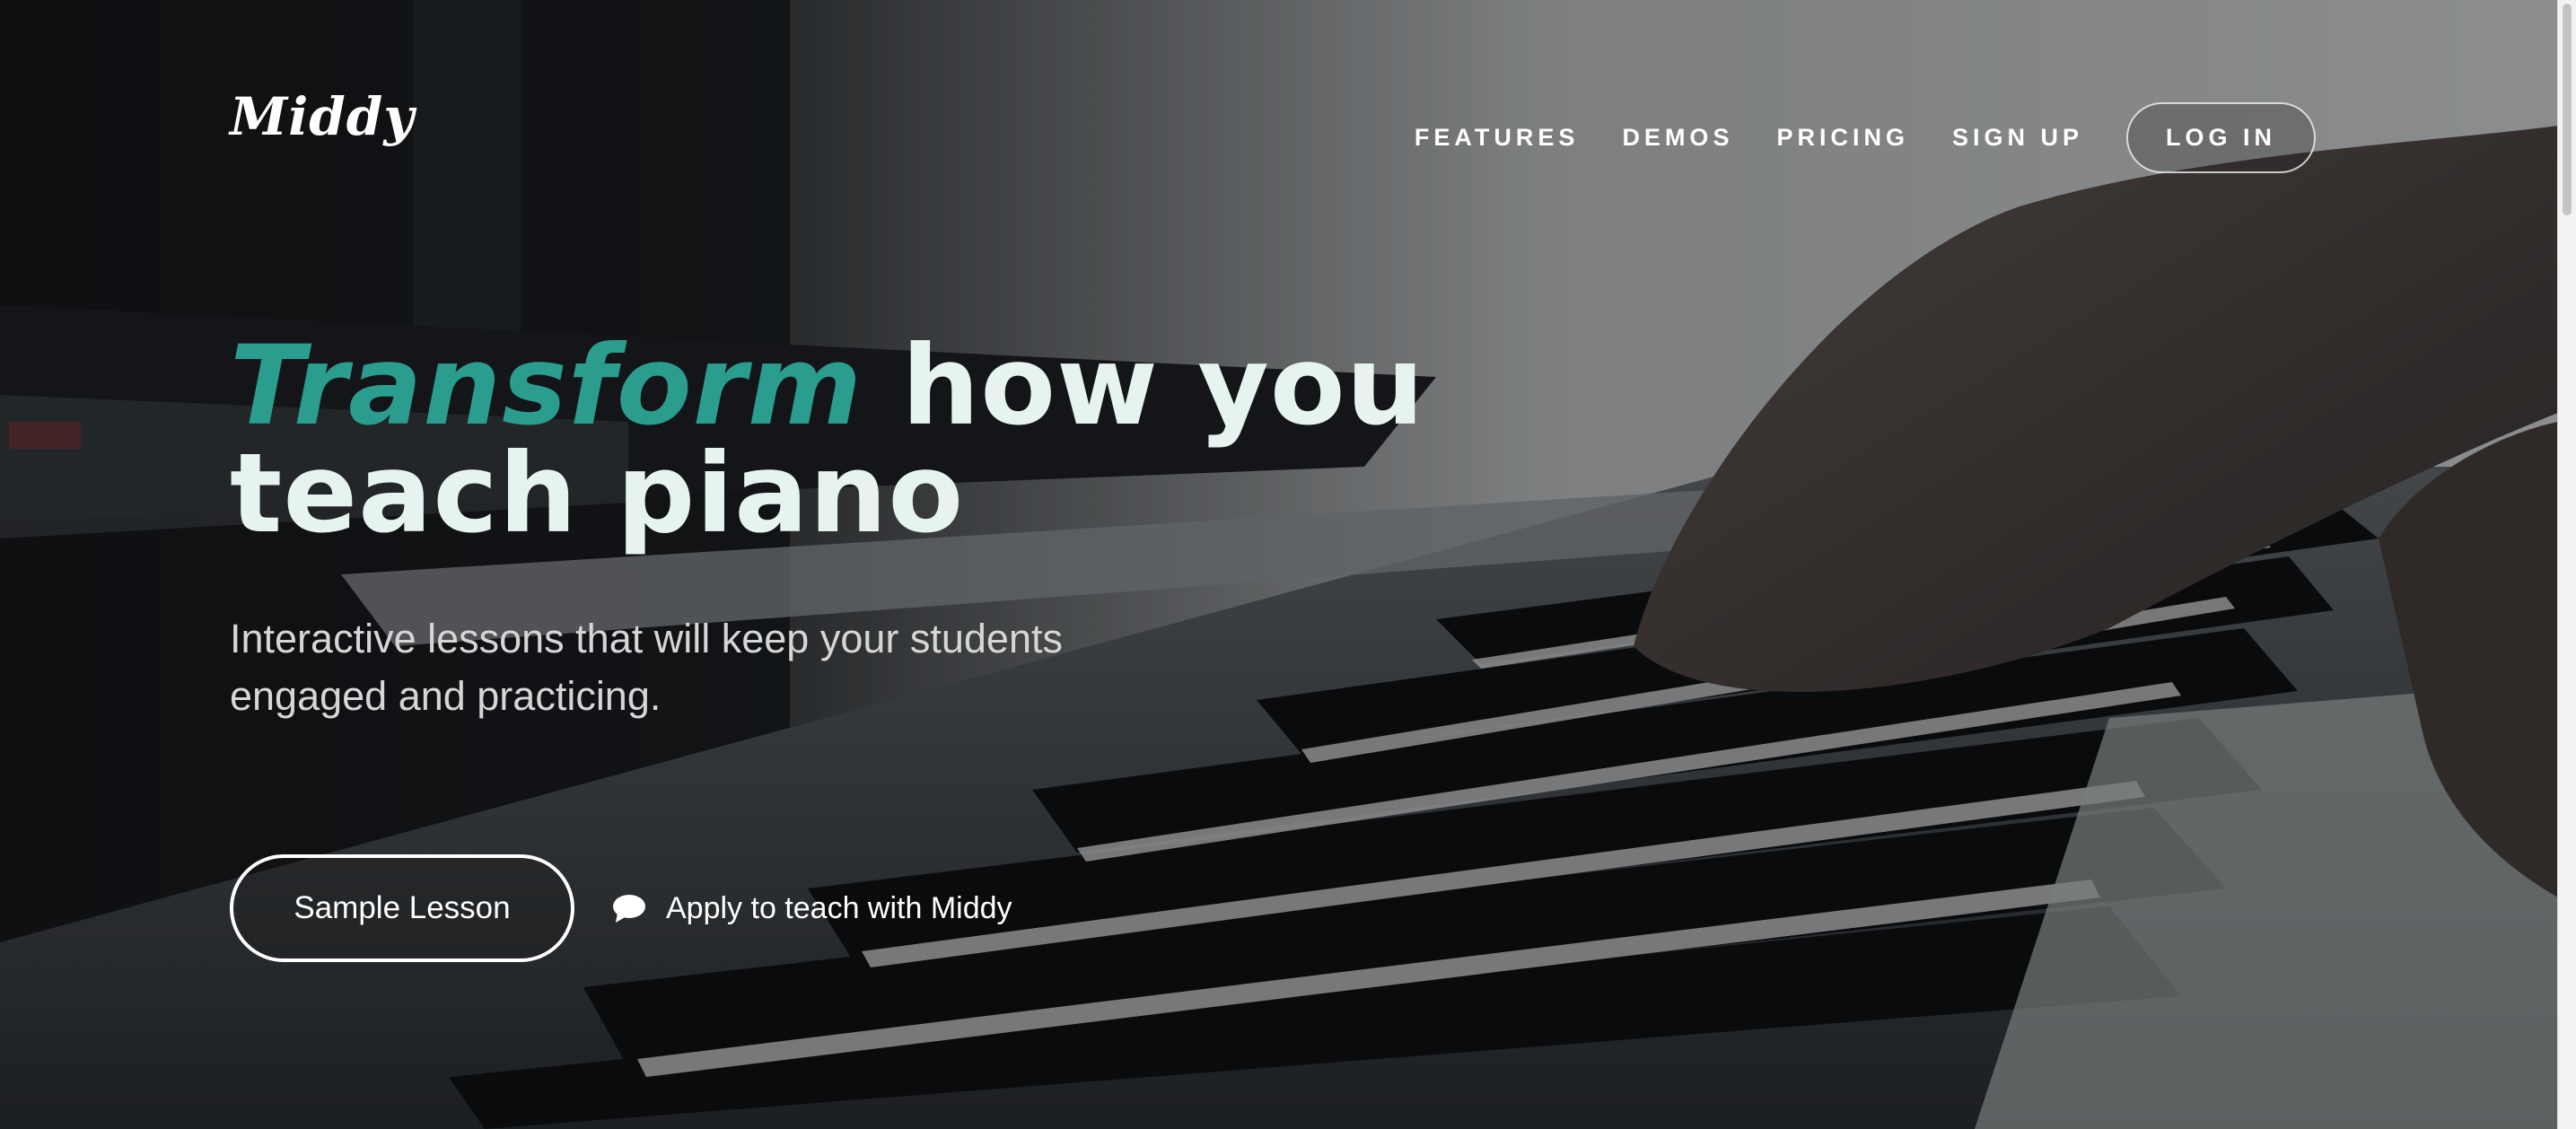 Image resolution: width=2576 pixels, height=1129 pixels. Describe the element at coordinates (1497, 138) in the screenshot. I see `nav-features-link: FEATURES` at that location.